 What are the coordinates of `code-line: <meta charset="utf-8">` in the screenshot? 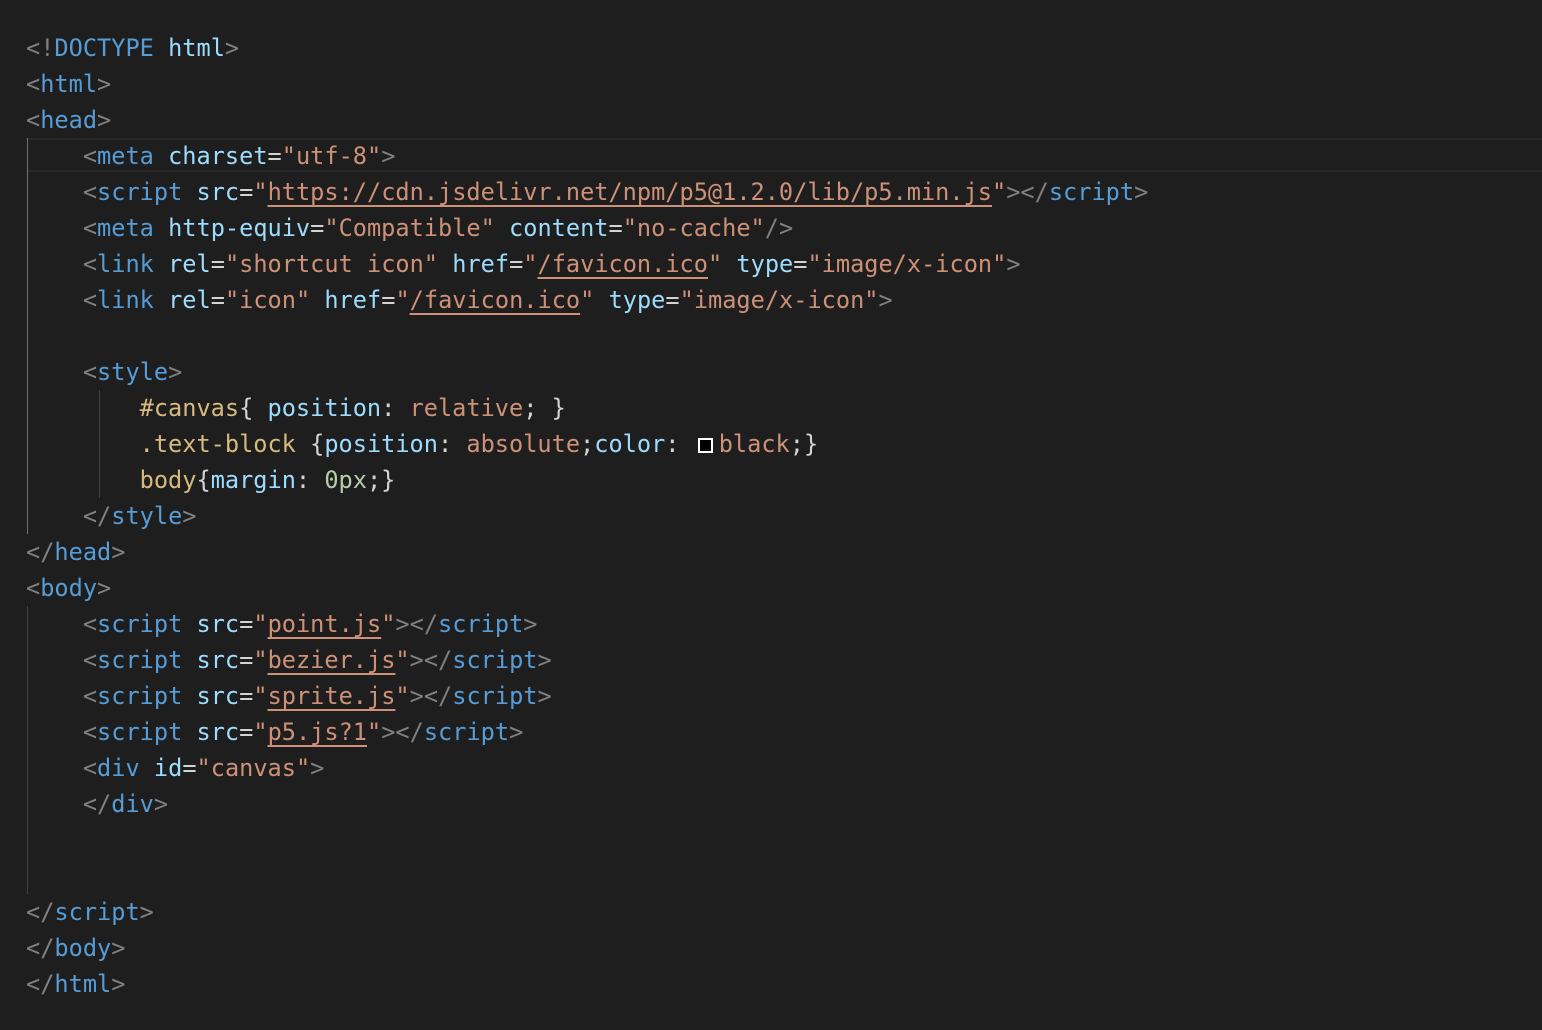 It's located at (211, 156).